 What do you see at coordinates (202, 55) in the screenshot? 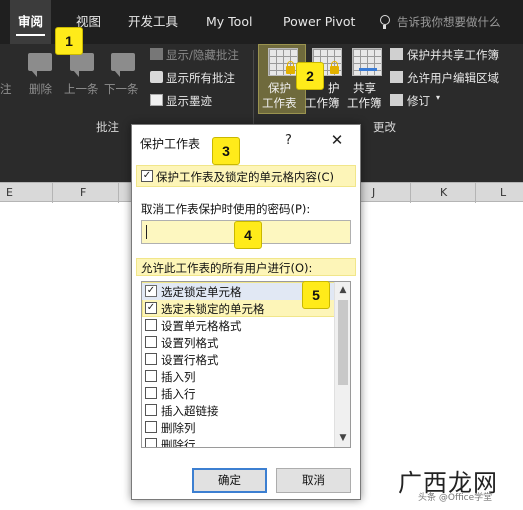
I see `show-hide-comment-button: 显示/隐藏批注` at bounding box center [202, 55].